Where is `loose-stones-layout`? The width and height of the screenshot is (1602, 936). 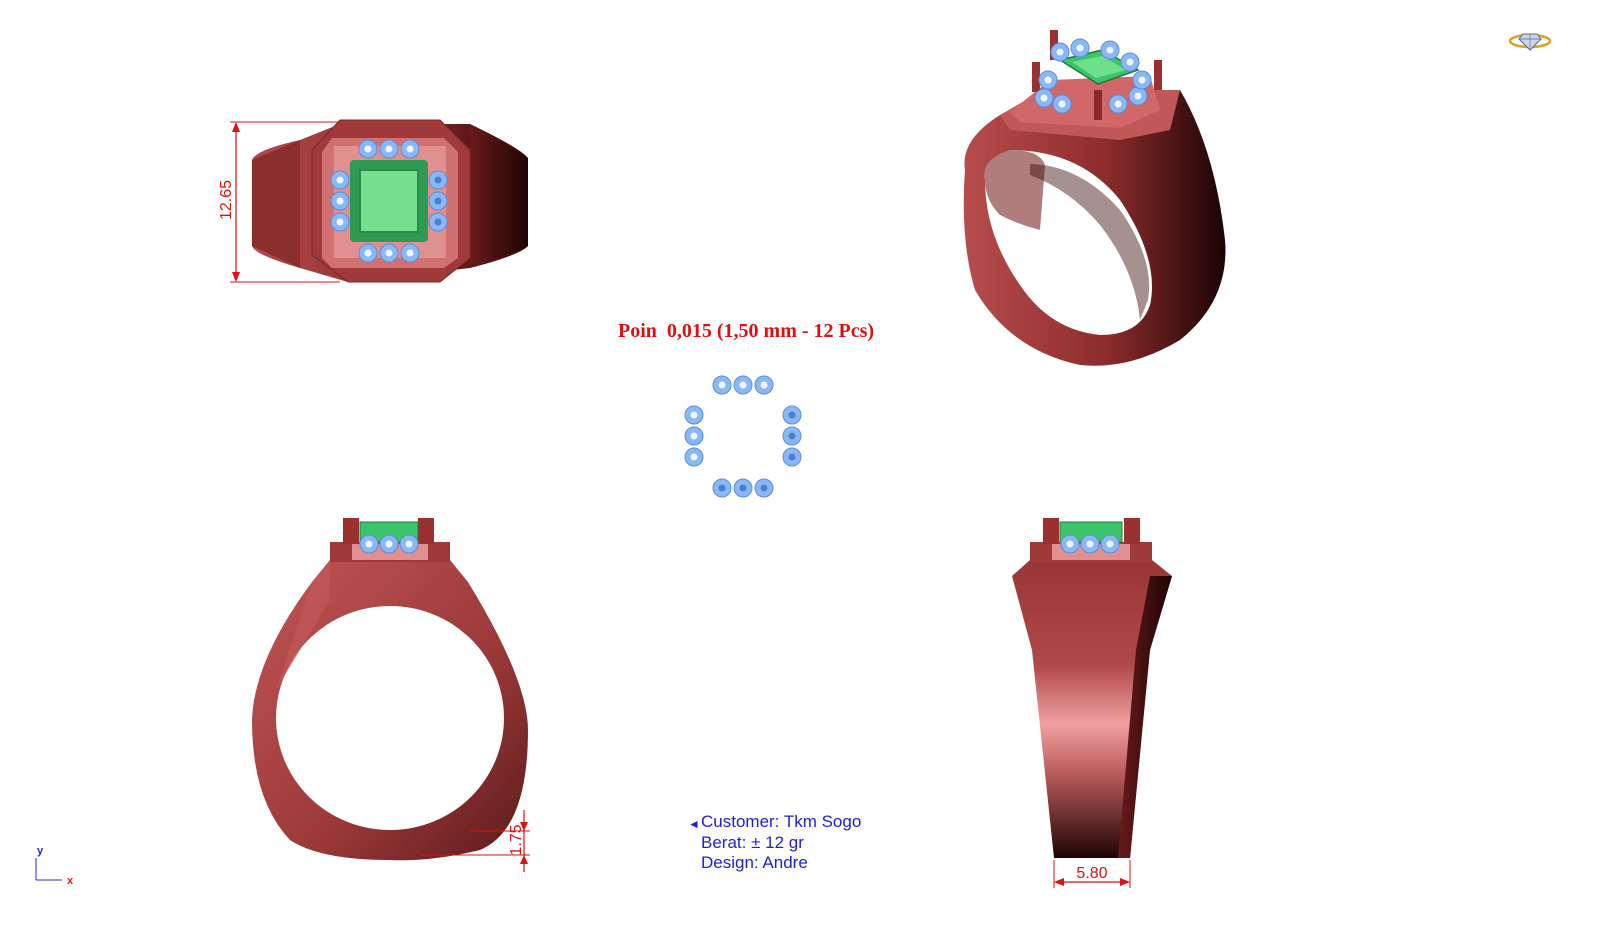
loose-stones-layout is located at coordinates (743, 436).